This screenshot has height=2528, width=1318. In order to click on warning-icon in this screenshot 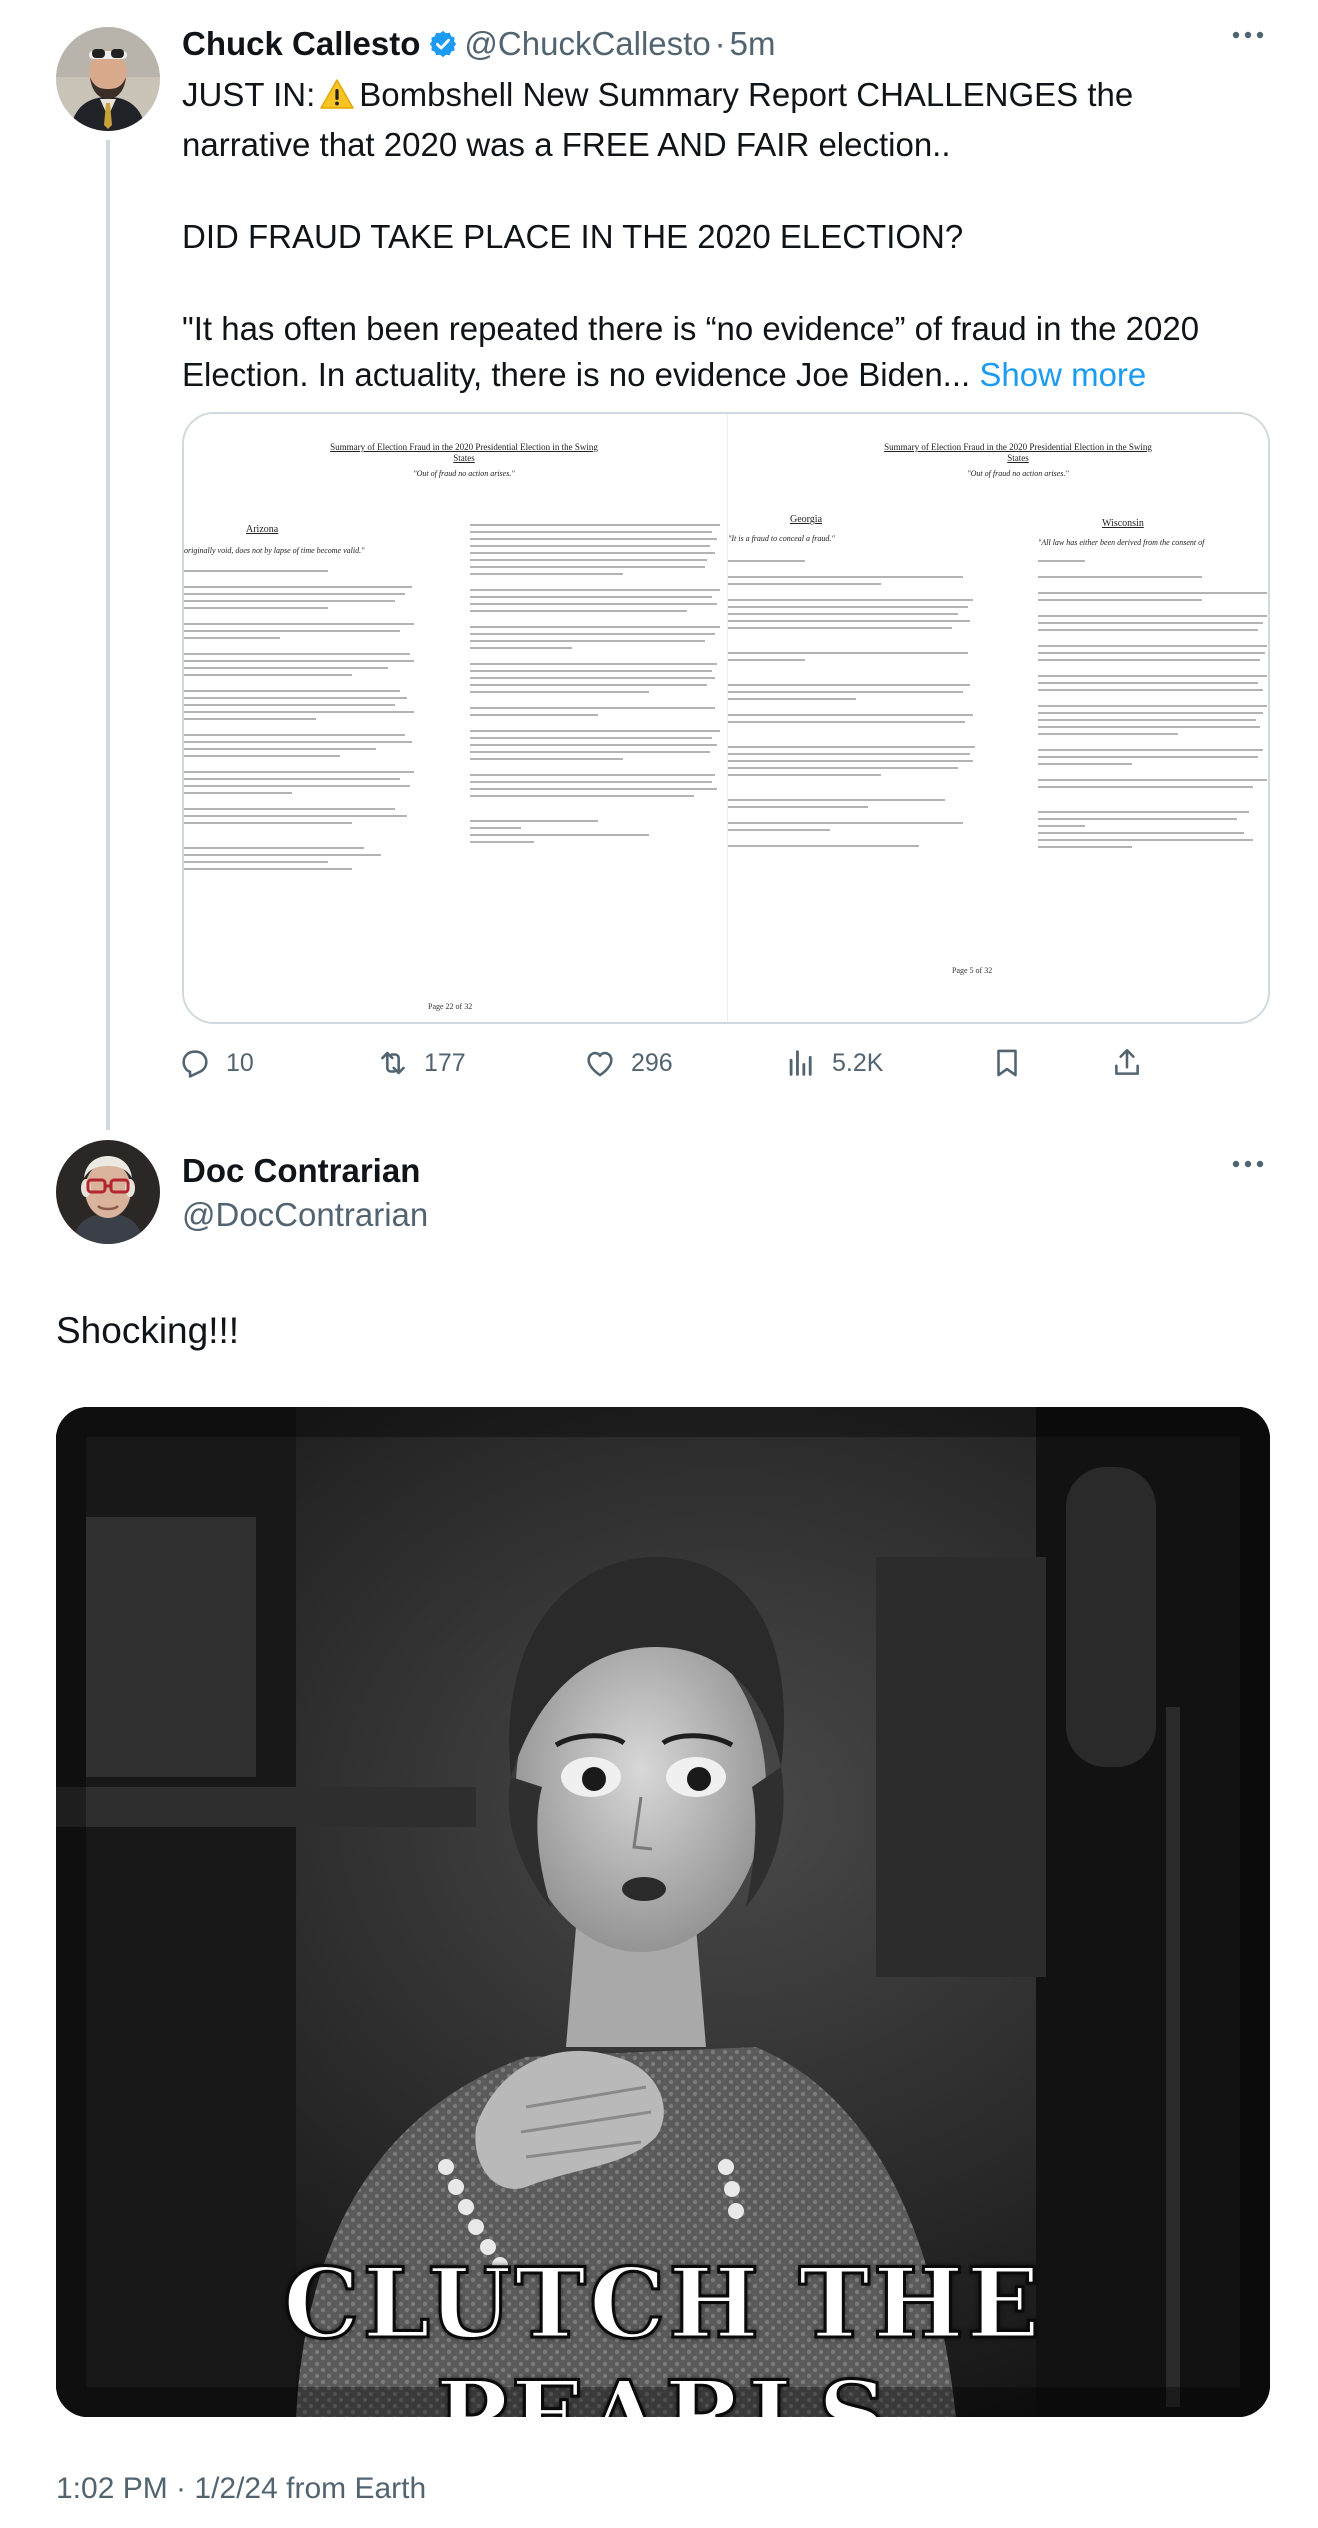, I will do `click(337, 99)`.